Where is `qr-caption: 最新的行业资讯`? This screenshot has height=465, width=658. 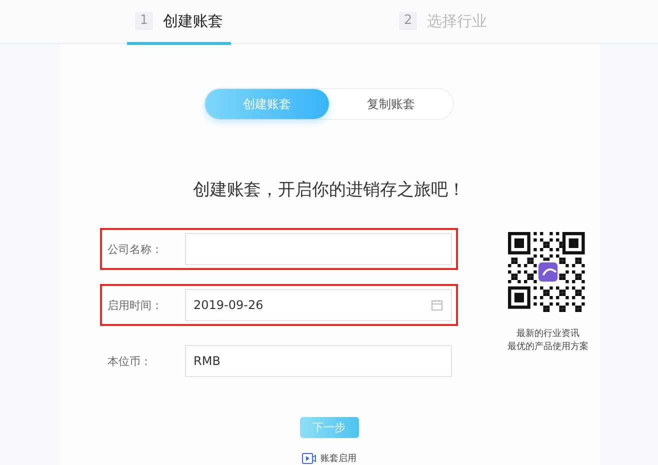
qr-caption: 最新的行业资讯 is located at coordinates (548, 334).